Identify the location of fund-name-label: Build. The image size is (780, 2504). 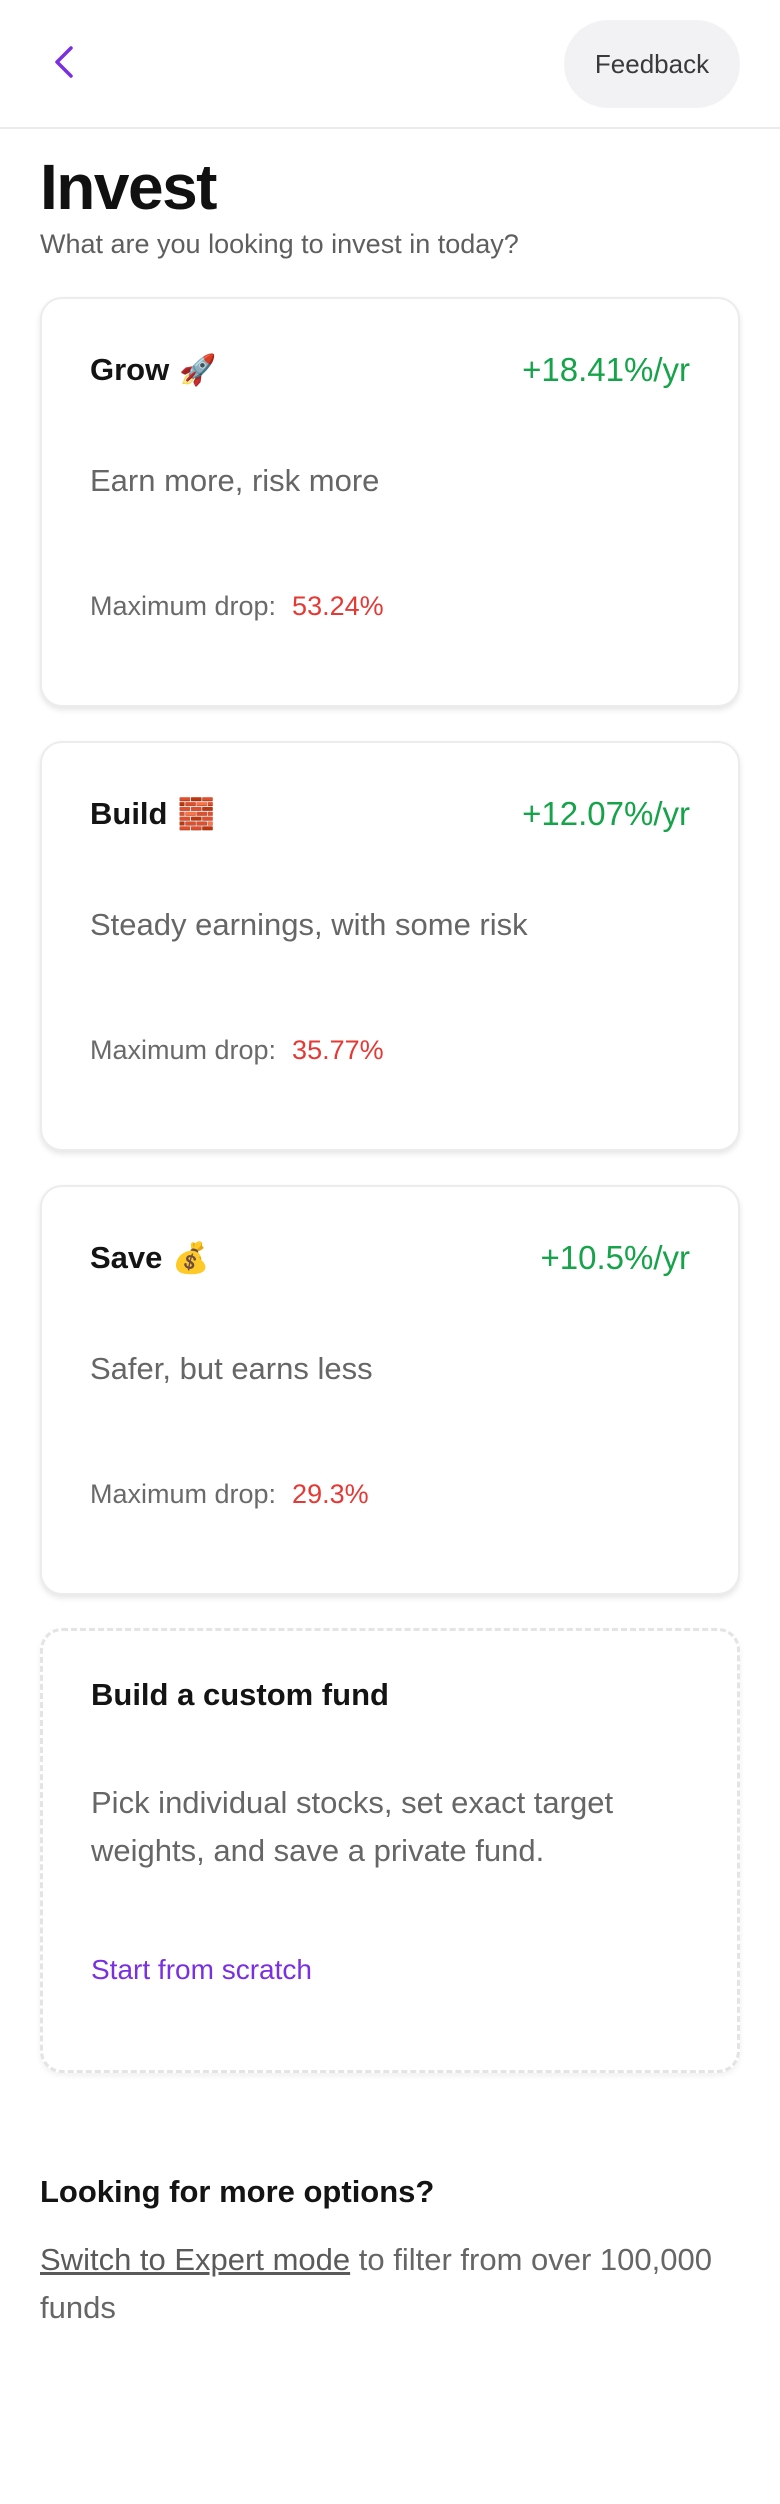
(129, 813).